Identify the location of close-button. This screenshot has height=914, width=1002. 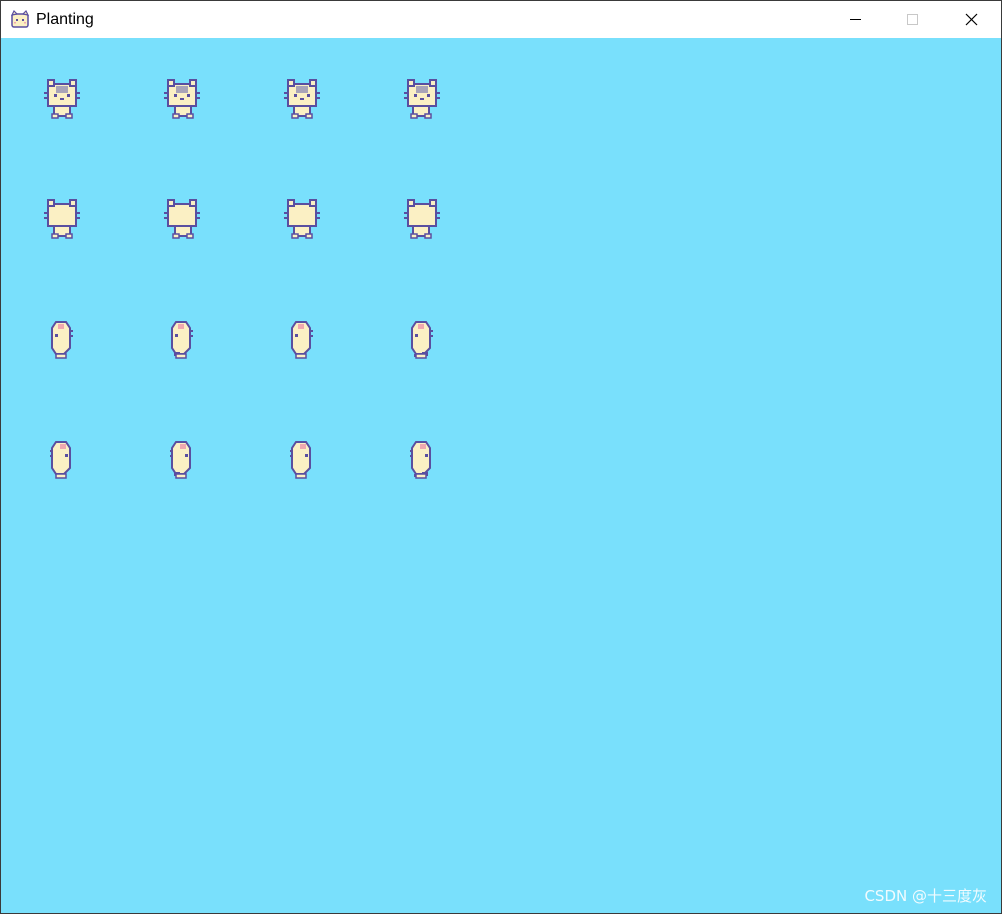
(971, 19).